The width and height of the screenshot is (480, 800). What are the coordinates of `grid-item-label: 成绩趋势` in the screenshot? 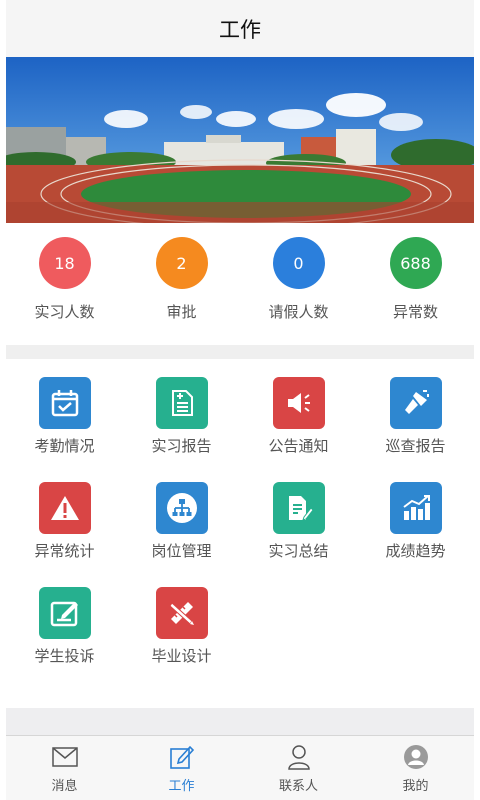 It's located at (415, 551).